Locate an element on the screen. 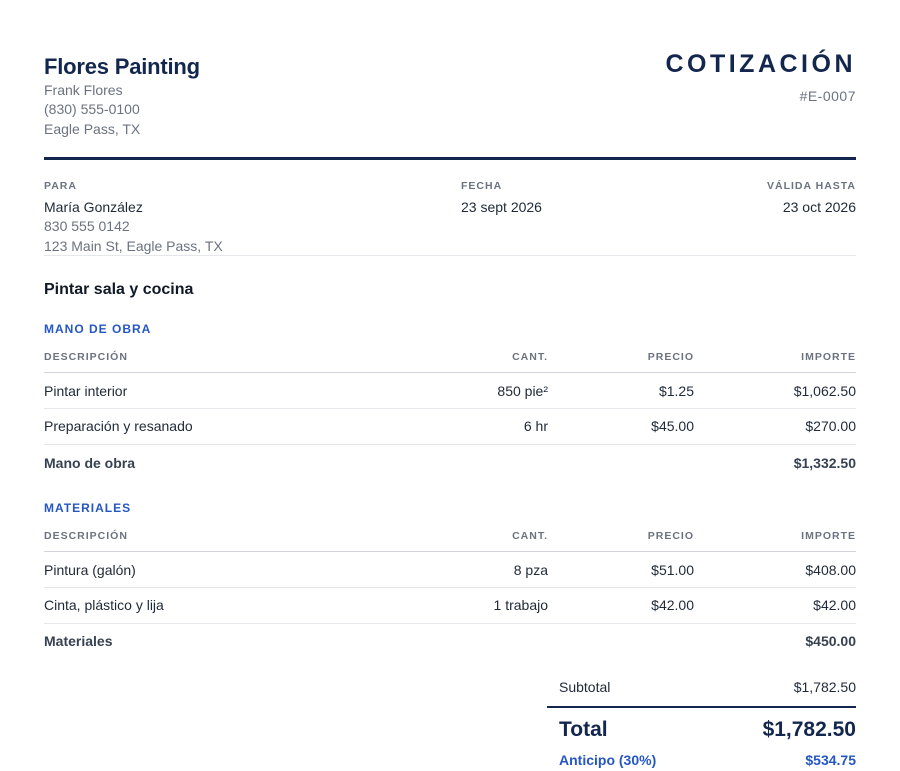  item-price: $42.00 is located at coordinates (672, 605).